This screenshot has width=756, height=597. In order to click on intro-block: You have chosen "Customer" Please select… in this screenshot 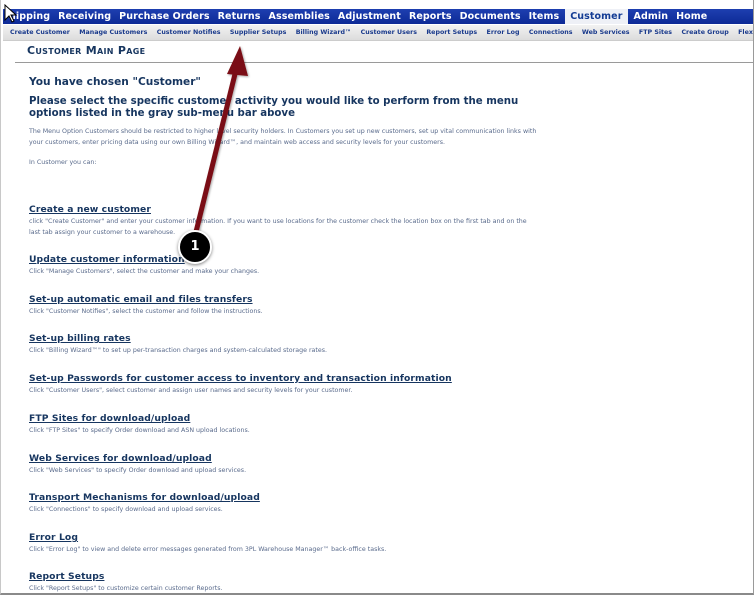, I will do `click(289, 121)`.